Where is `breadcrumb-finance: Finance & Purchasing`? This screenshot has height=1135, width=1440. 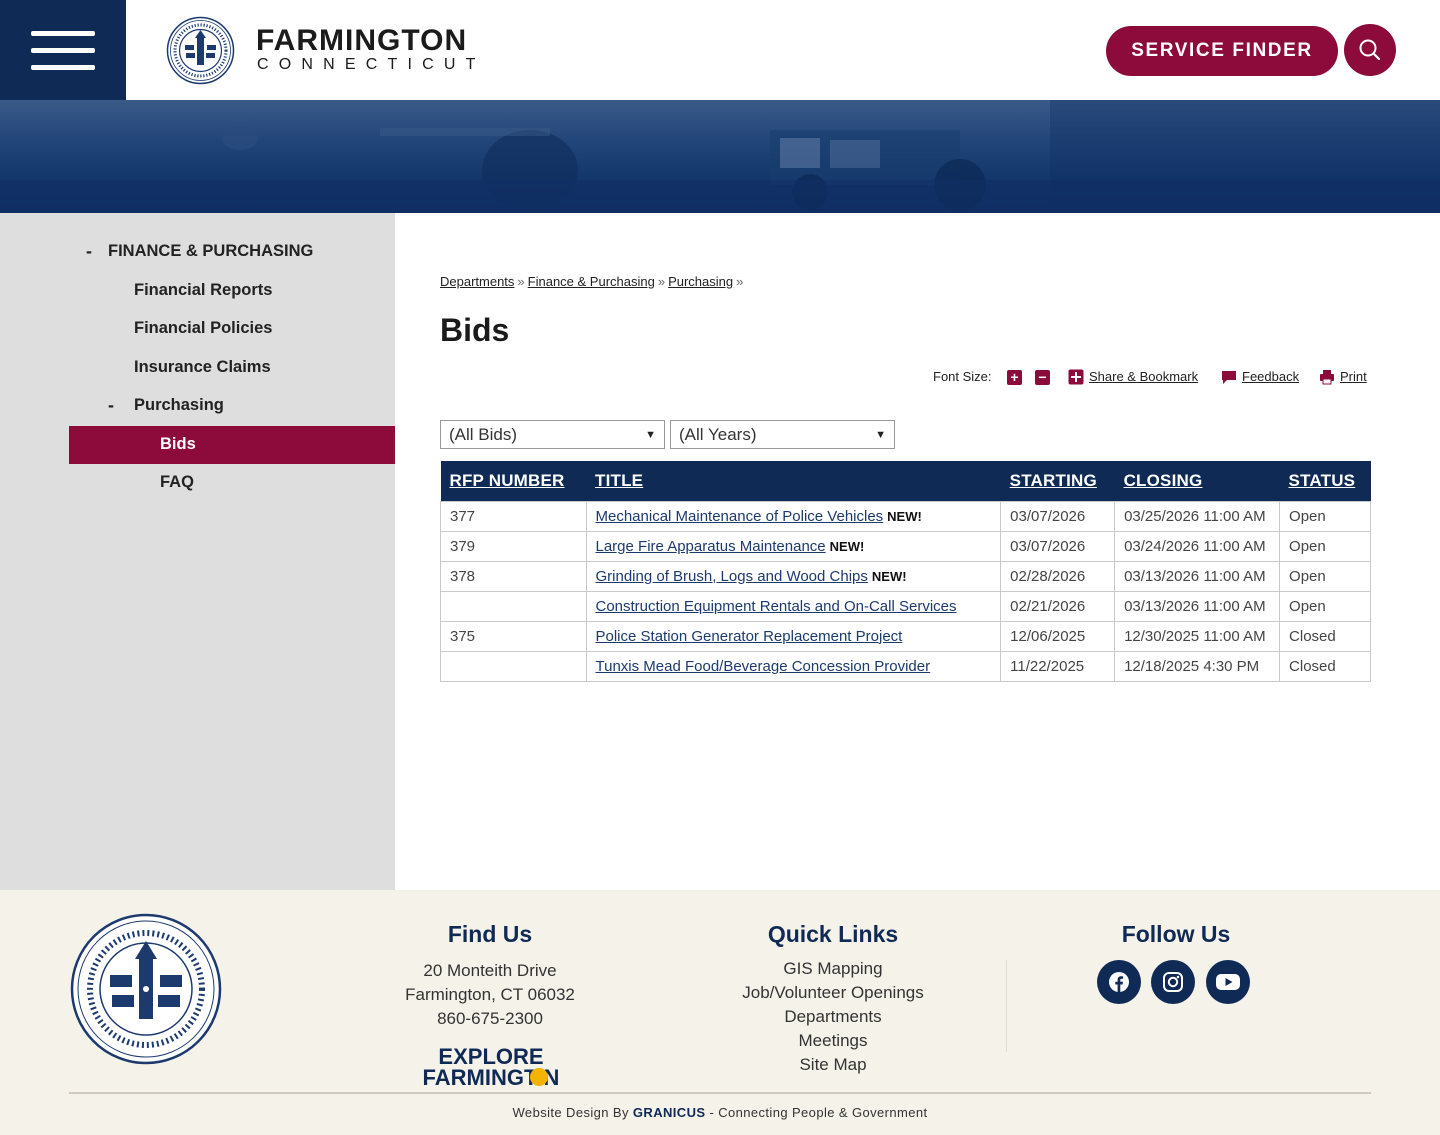
breadcrumb-finance: Finance & Purchasing is located at coordinates (591, 281).